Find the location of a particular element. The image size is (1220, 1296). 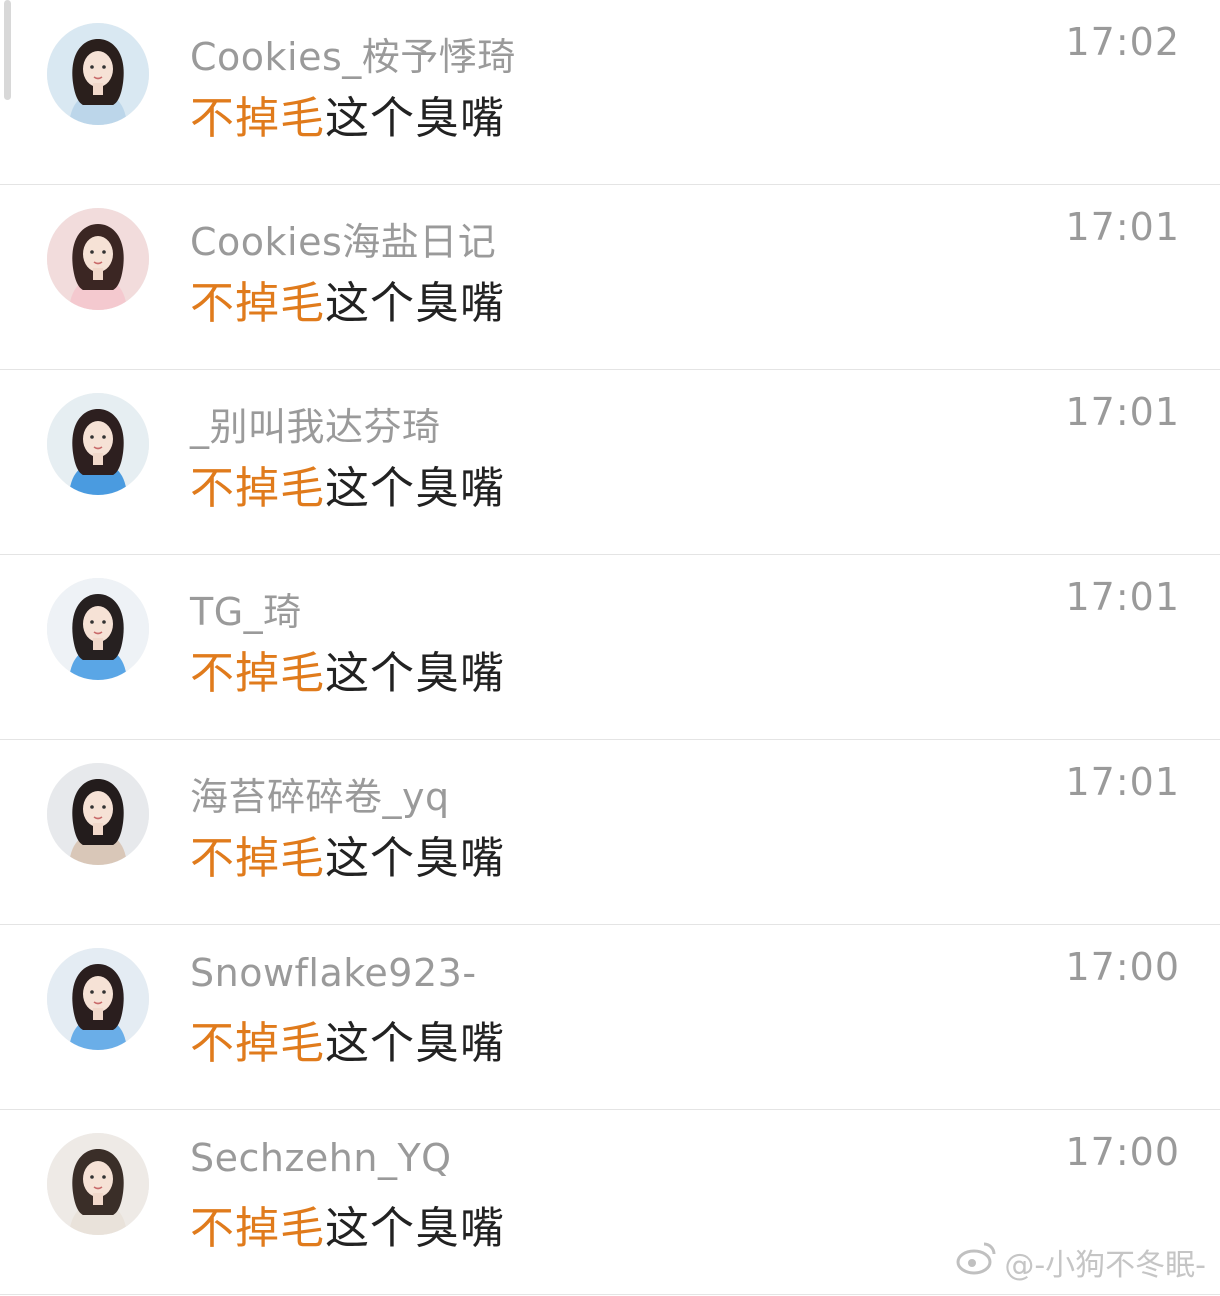

watermark: @-小狗不冬眠- is located at coordinates (1080, 1262).